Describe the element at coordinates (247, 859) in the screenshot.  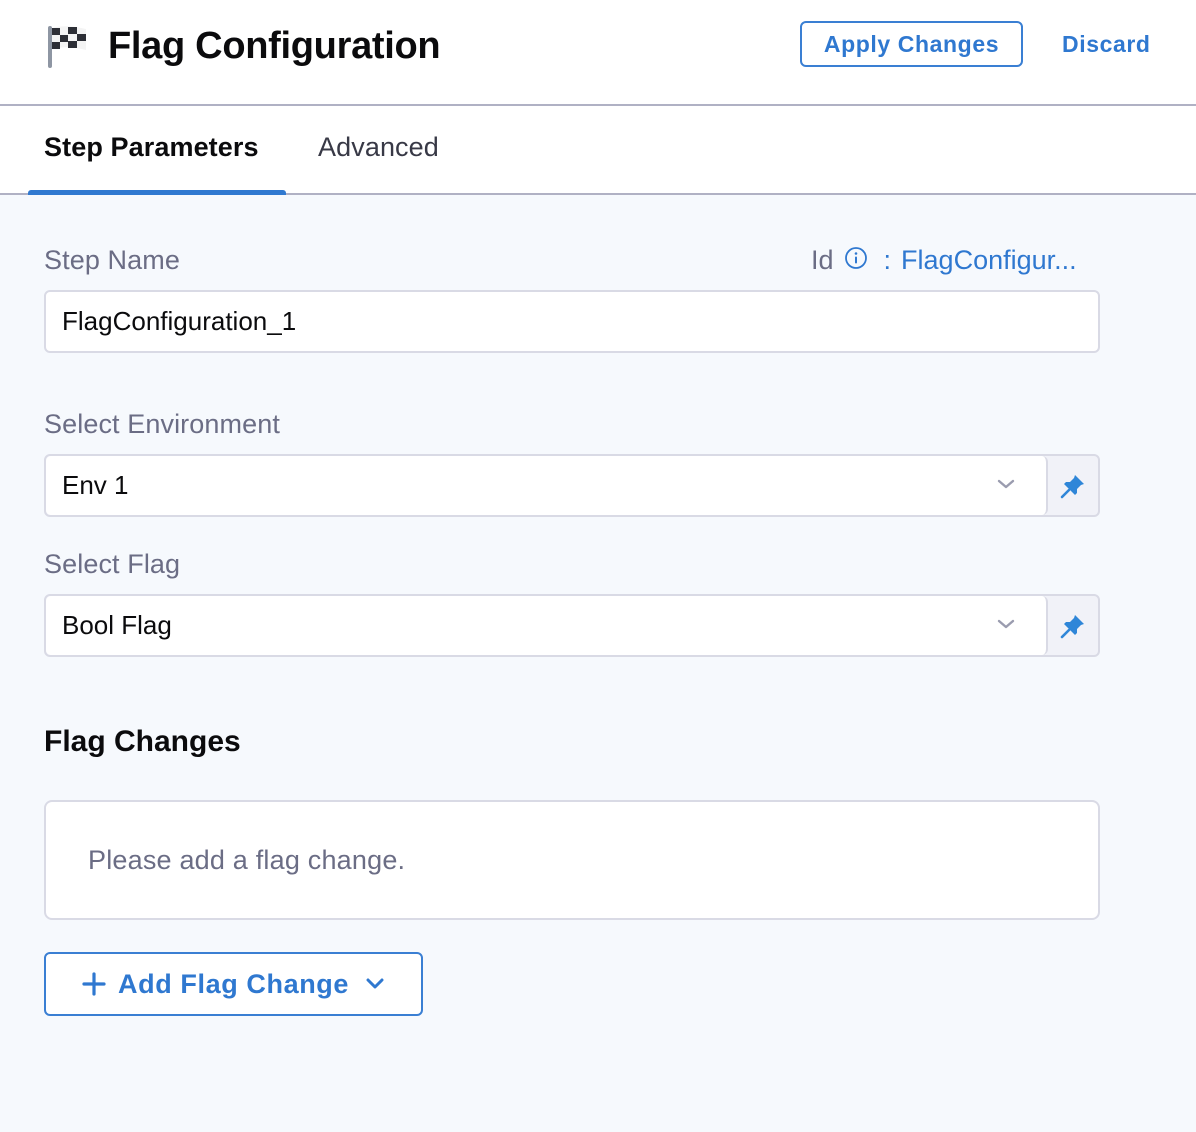
I see `empty-state-message: Please add a flag change.` at that location.